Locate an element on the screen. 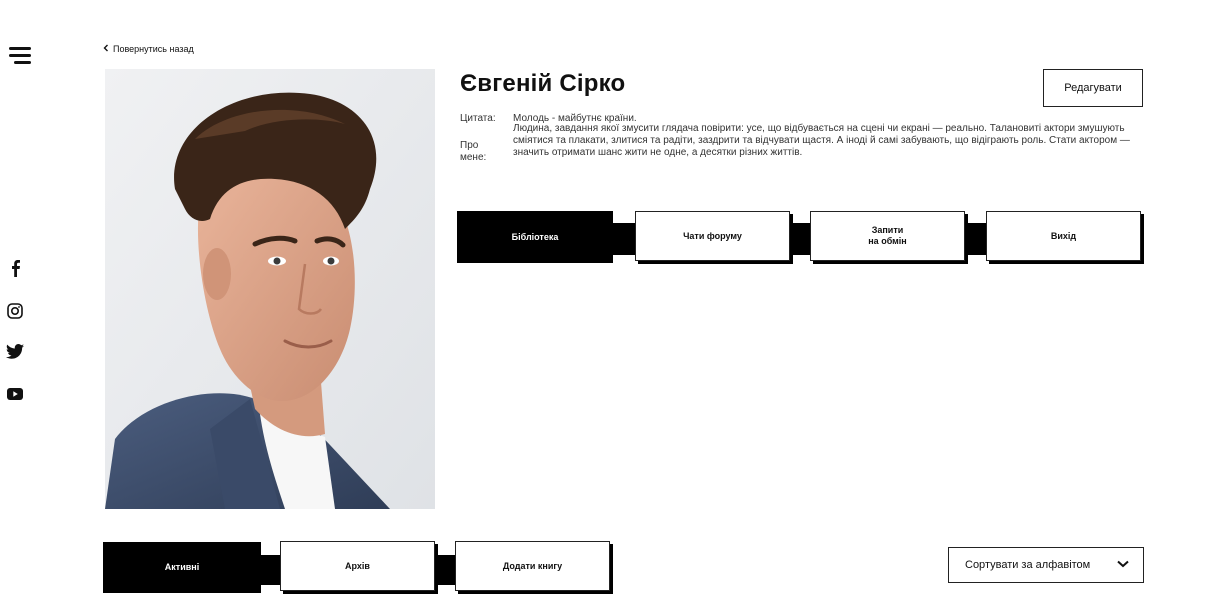 This screenshot has height=613, width=1208. add-book-button: Додати книгу is located at coordinates (532, 566).